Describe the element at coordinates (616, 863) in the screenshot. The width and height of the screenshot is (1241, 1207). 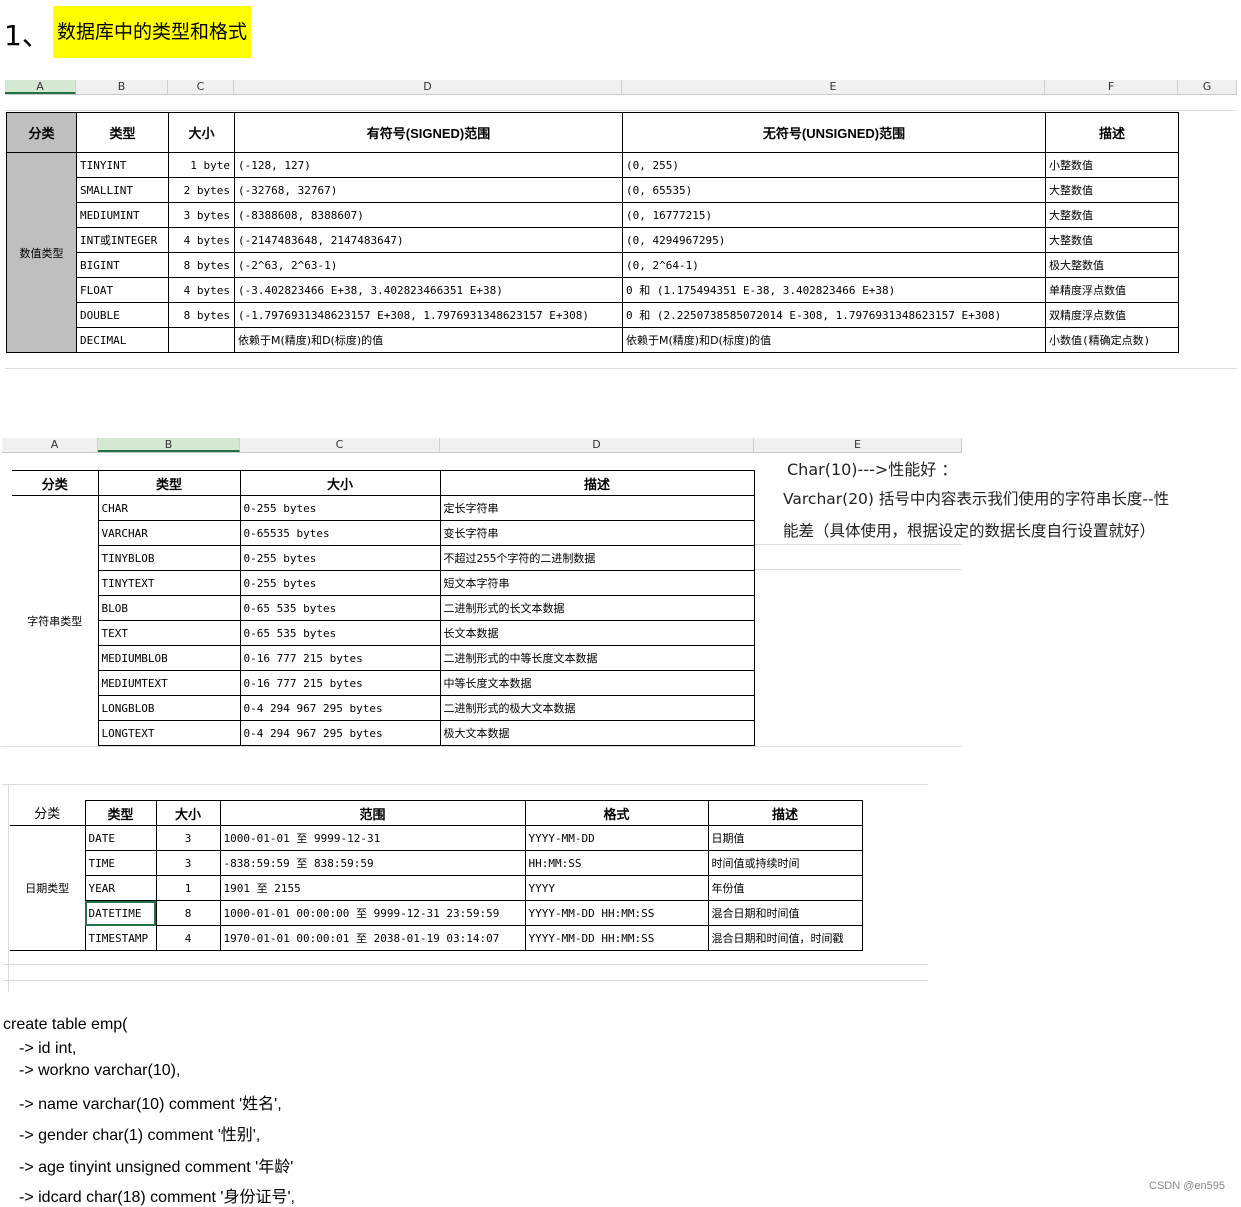
I see `format-cell: HH:MM:SS` at that location.